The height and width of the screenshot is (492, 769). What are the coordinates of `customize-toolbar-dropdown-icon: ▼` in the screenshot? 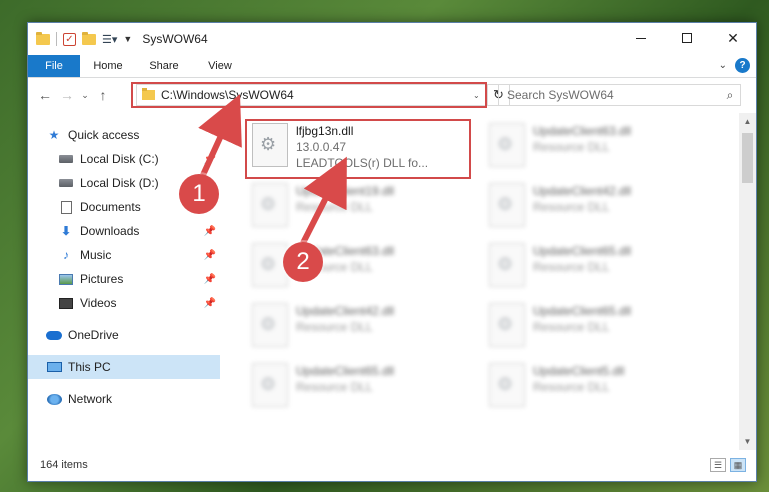 It's located at (127, 39).